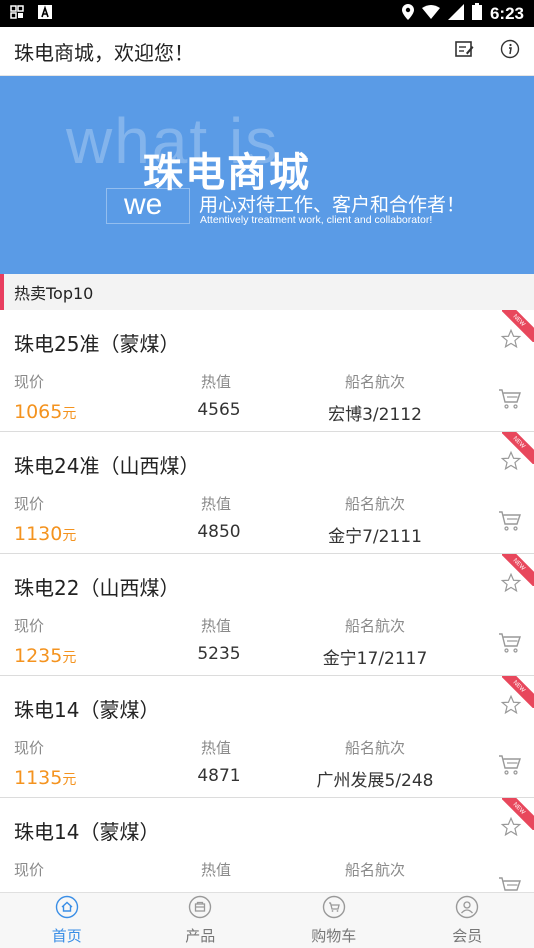 This screenshot has height=948, width=534. What do you see at coordinates (219, 776) in the screenshot?
I see `heat-value: 4871` at bounding box center [219, 776].